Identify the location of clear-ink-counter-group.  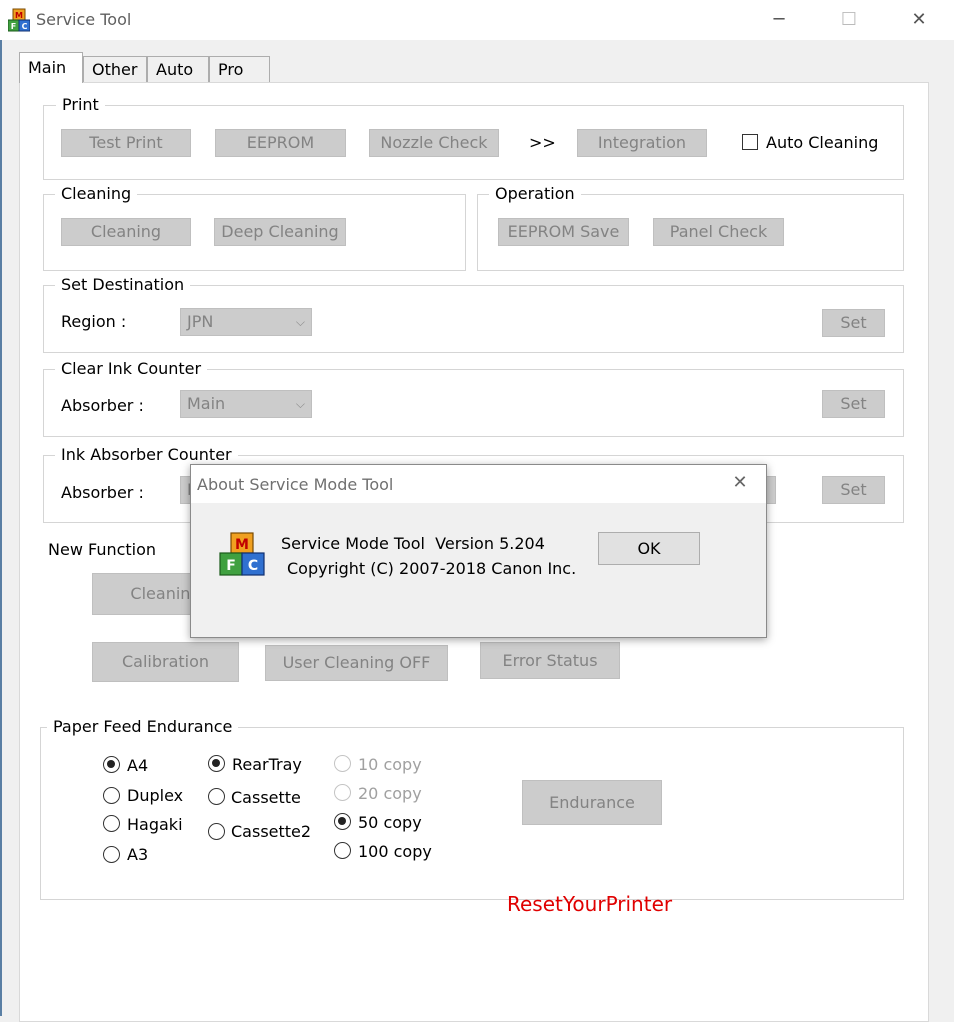
(473, 403).